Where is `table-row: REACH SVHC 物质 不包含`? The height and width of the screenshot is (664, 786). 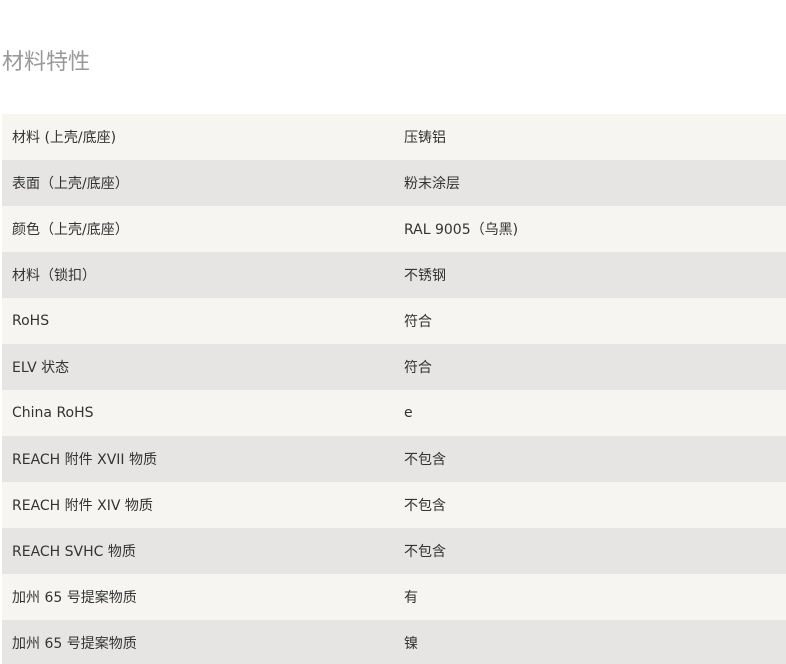
table-row: REACH SVHC 物质 不包含 is located at coordinates (394, 551).